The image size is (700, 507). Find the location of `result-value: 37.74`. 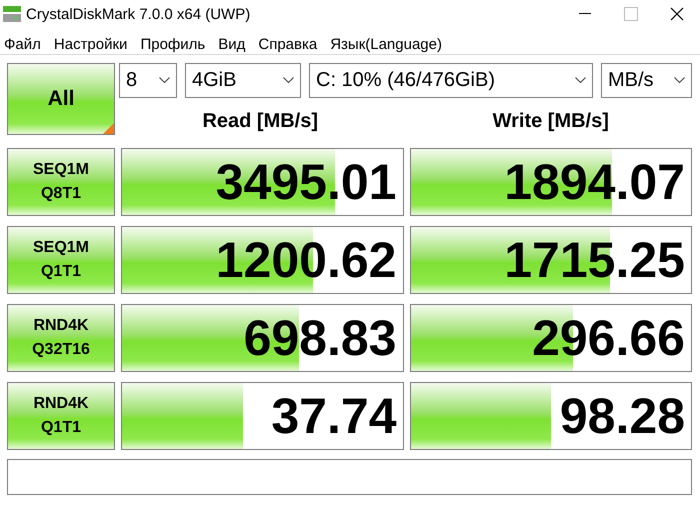

result-value: 37.74 is located at coordinates (333, 416).